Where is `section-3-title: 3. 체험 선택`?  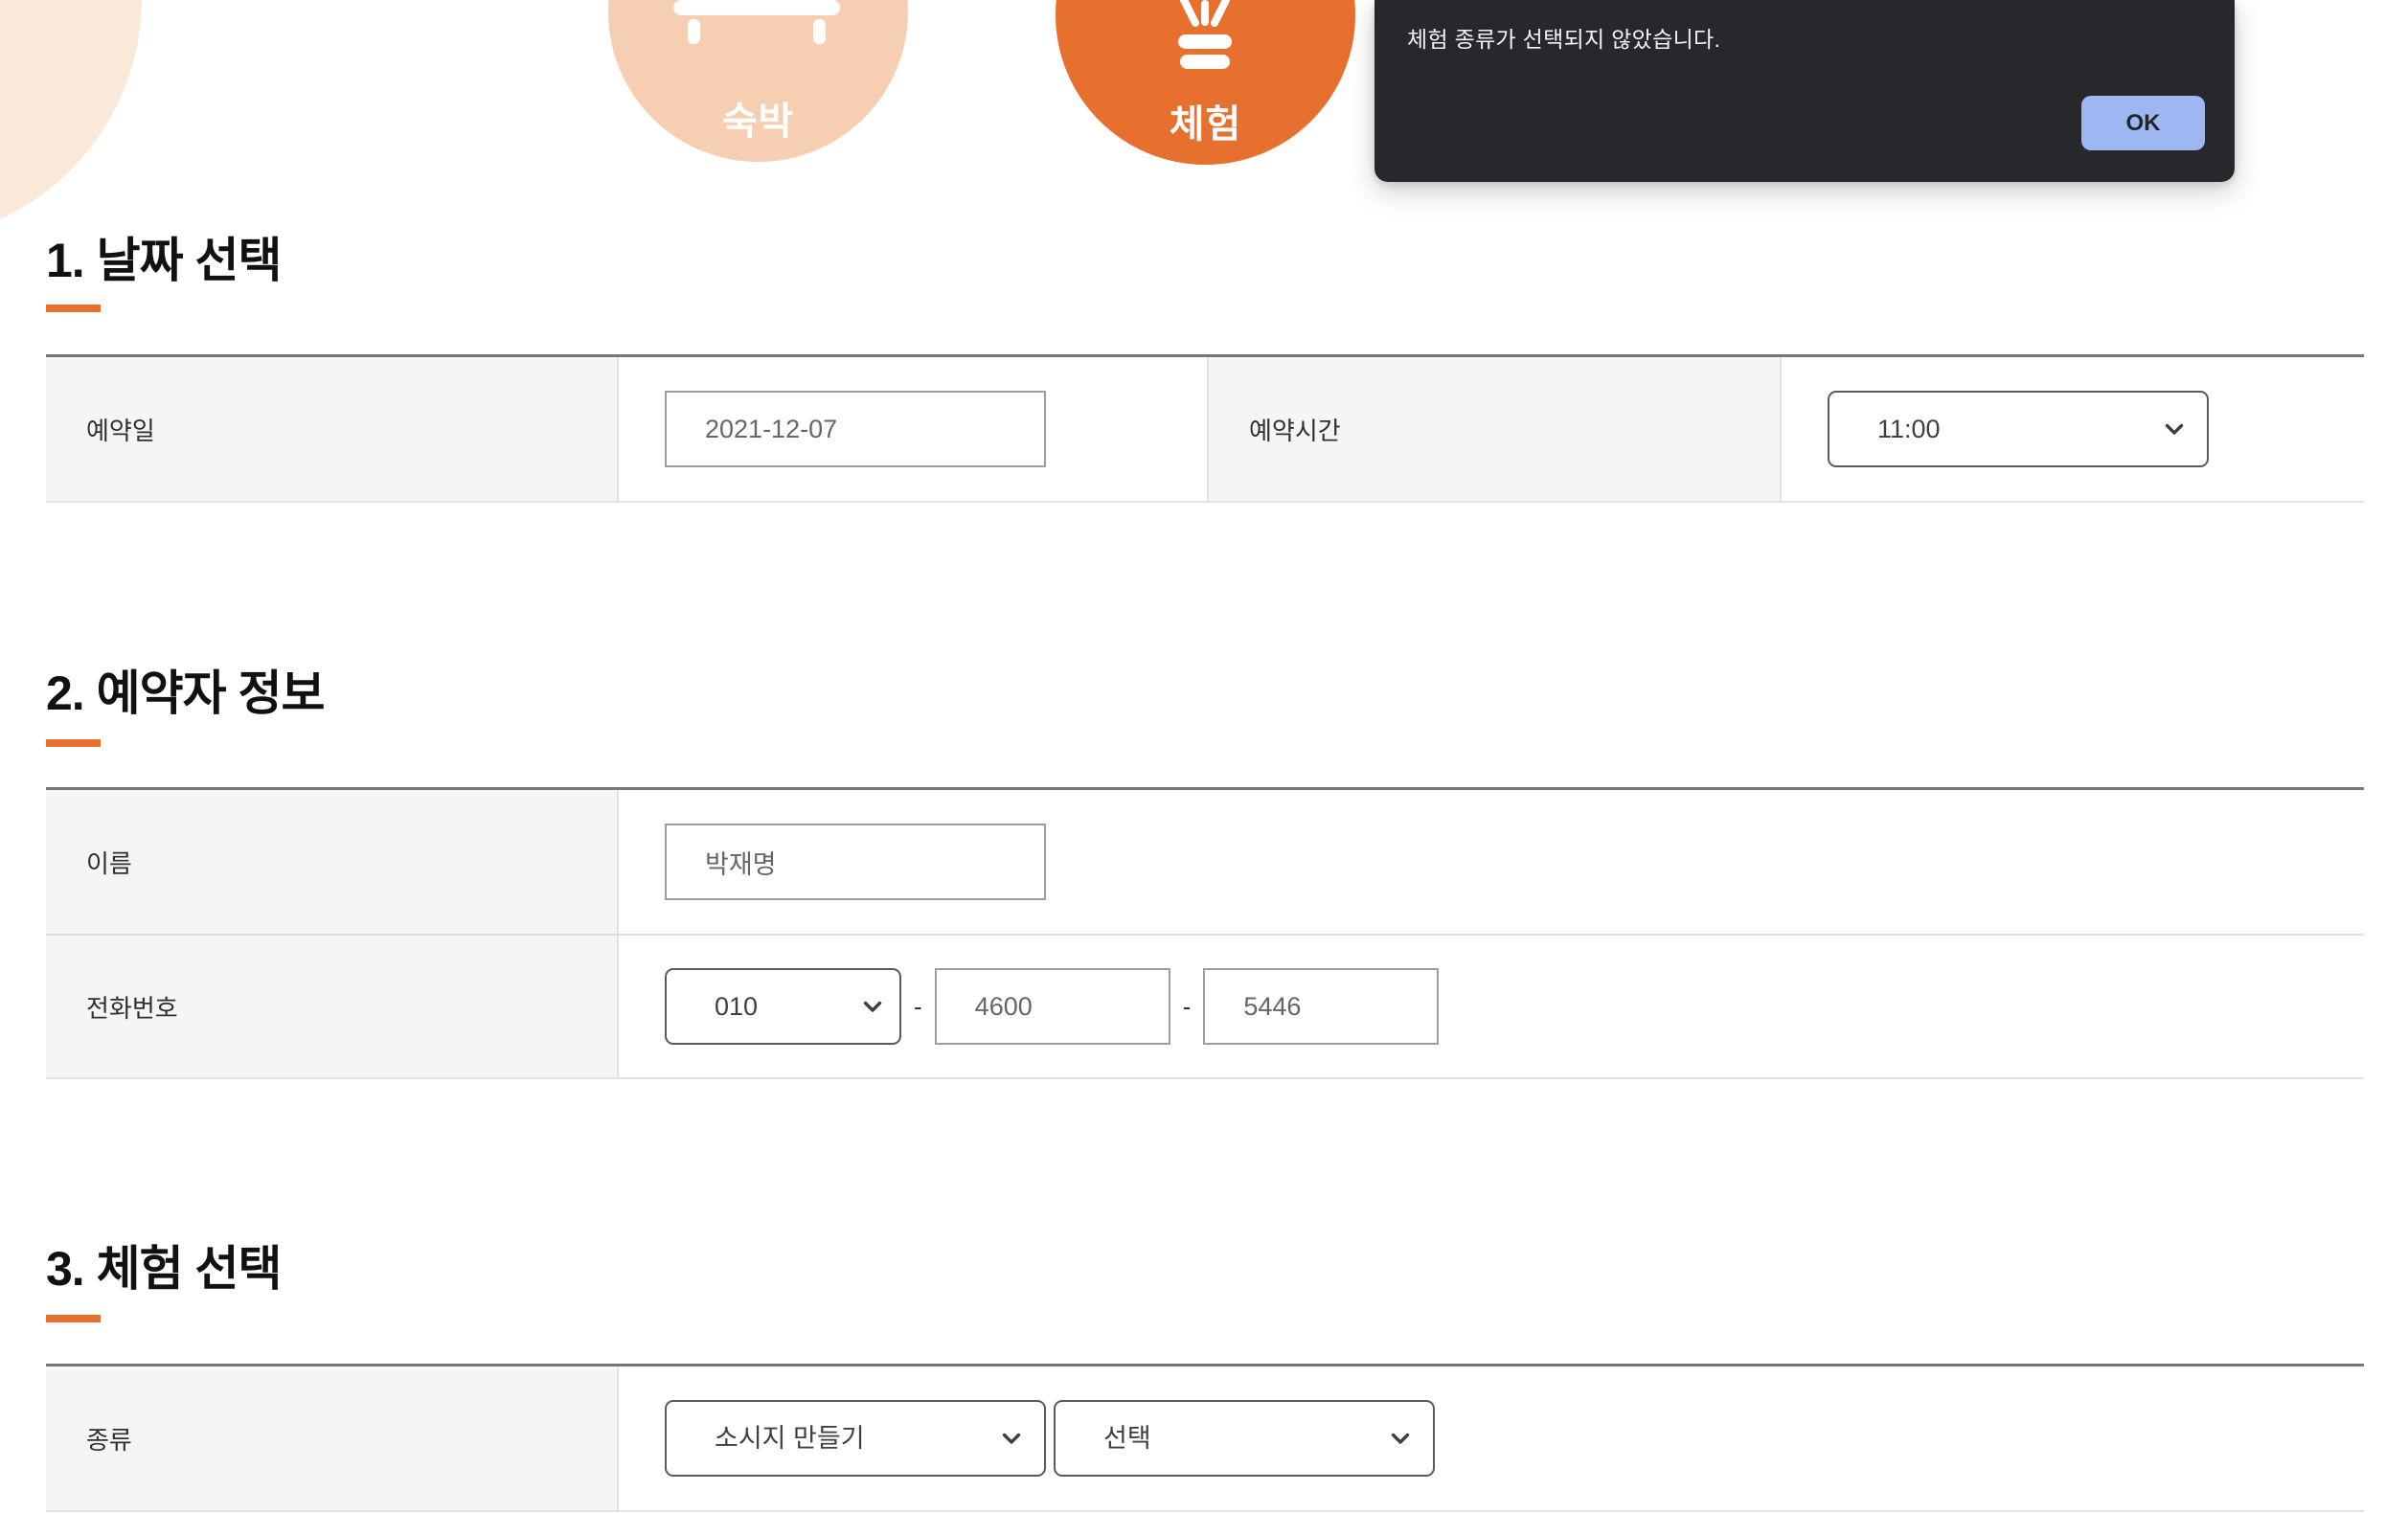 section-3-title: 3. 체험 선택 is located at coordinates (164, 1269).